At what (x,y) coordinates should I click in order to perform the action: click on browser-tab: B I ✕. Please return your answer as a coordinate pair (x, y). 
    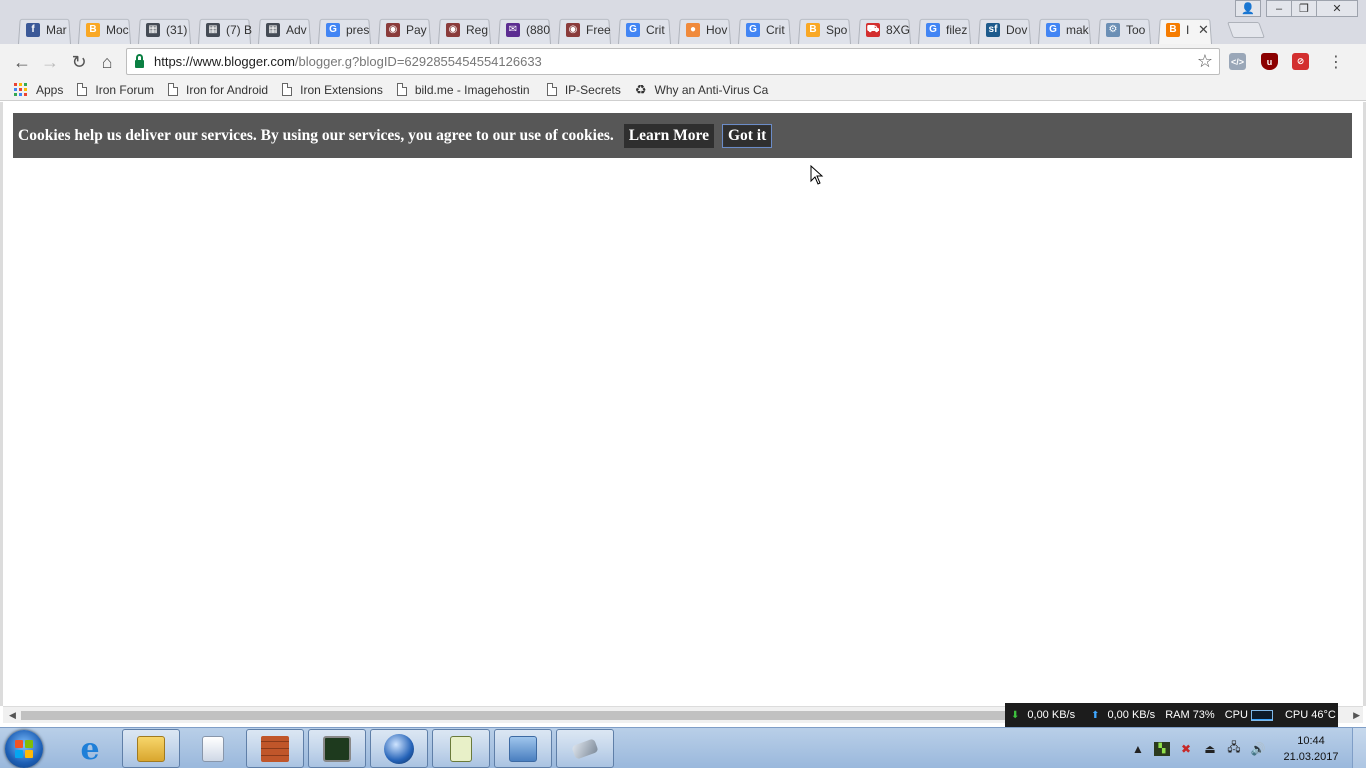
    Looking at the image, I should click on (1185, 30).